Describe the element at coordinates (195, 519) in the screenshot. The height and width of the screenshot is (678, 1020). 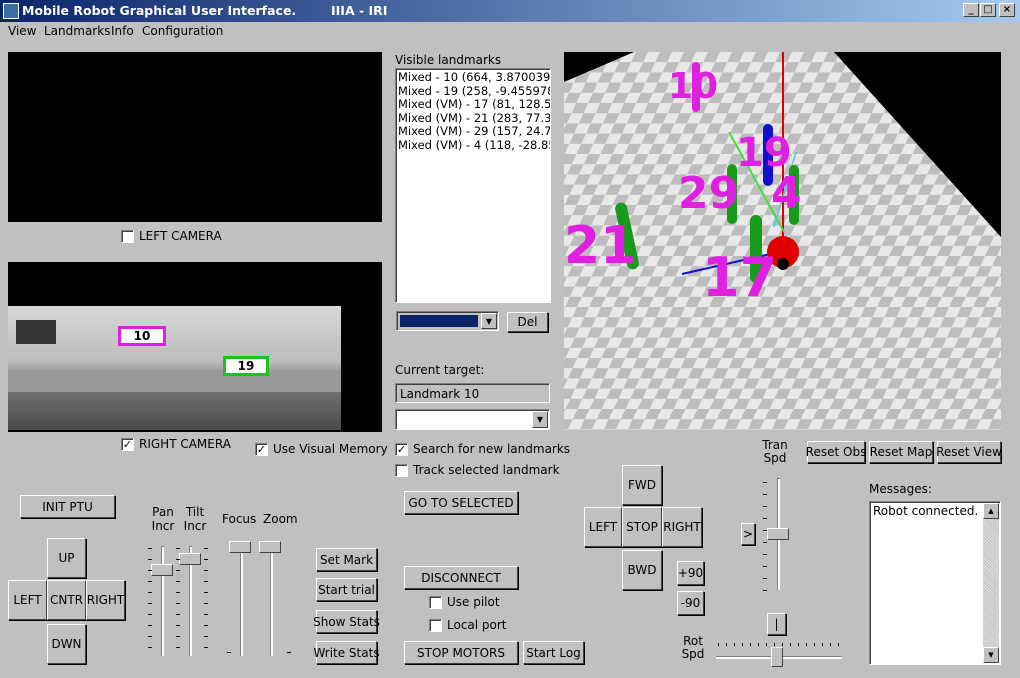
I see `tilt-incr-label: Tilt Incr` at that location.